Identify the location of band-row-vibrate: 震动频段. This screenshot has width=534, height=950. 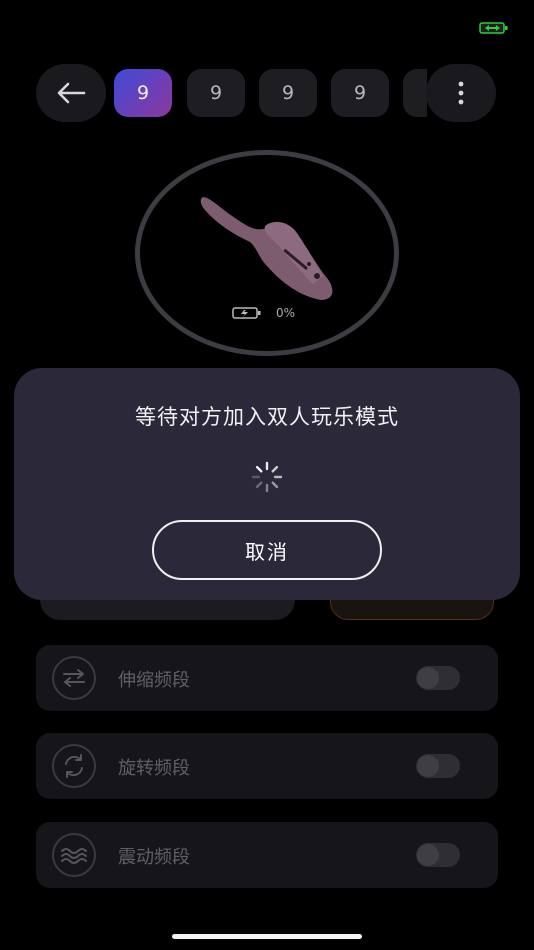
(267, 855).